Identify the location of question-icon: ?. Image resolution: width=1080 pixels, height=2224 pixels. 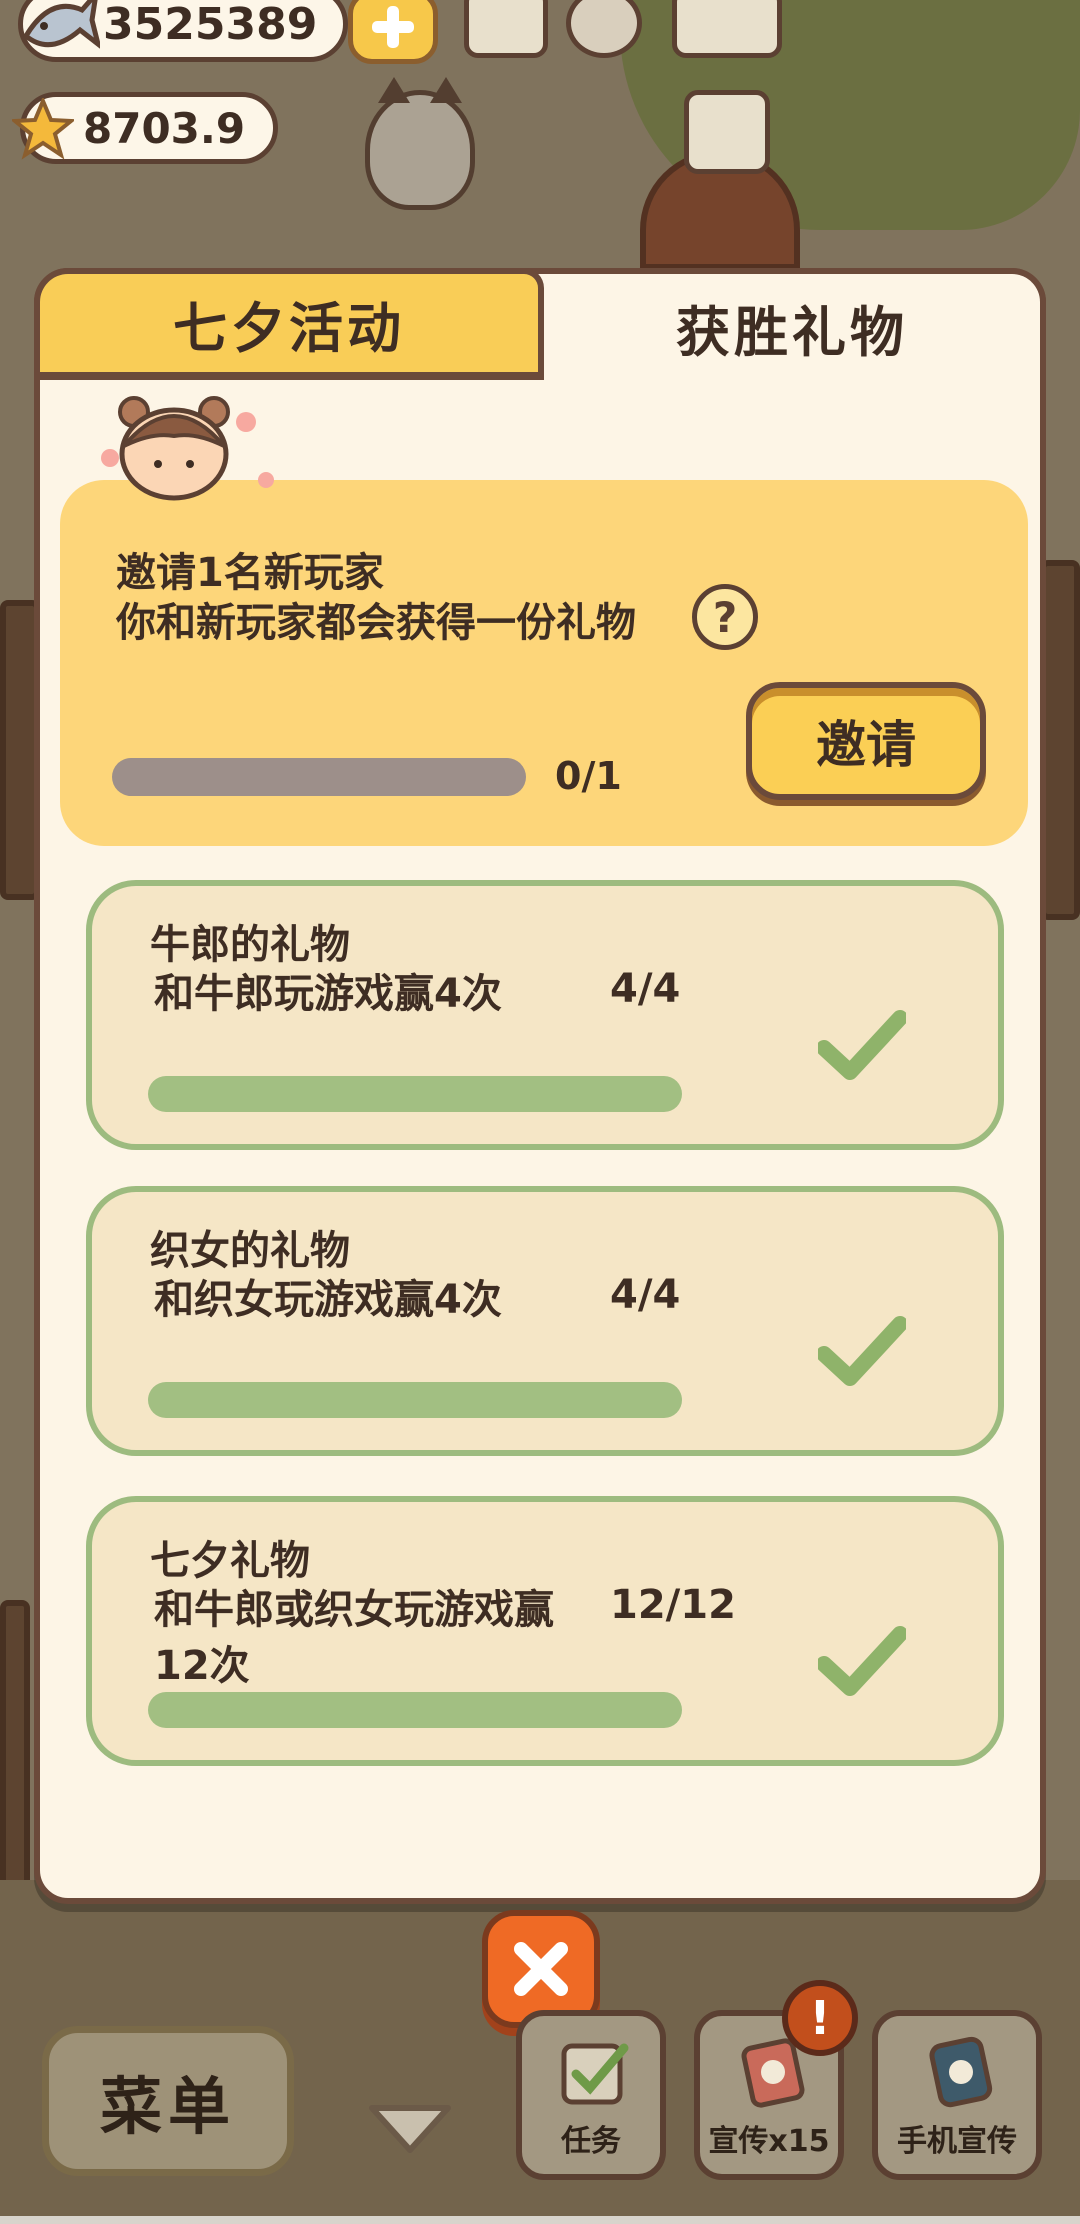
(725, 617).